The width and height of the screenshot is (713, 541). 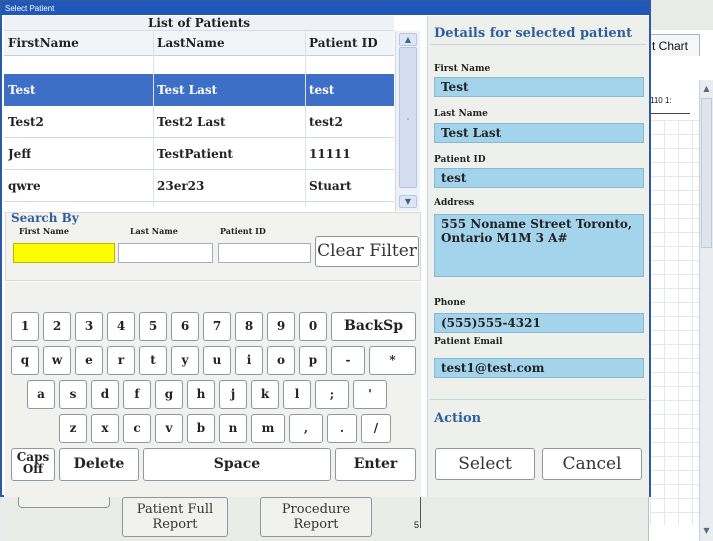 What do you see at coordinates (44, 231) in the screenshot?
I see `search-first-name-label: First Name` at bounding box center [44, 231].